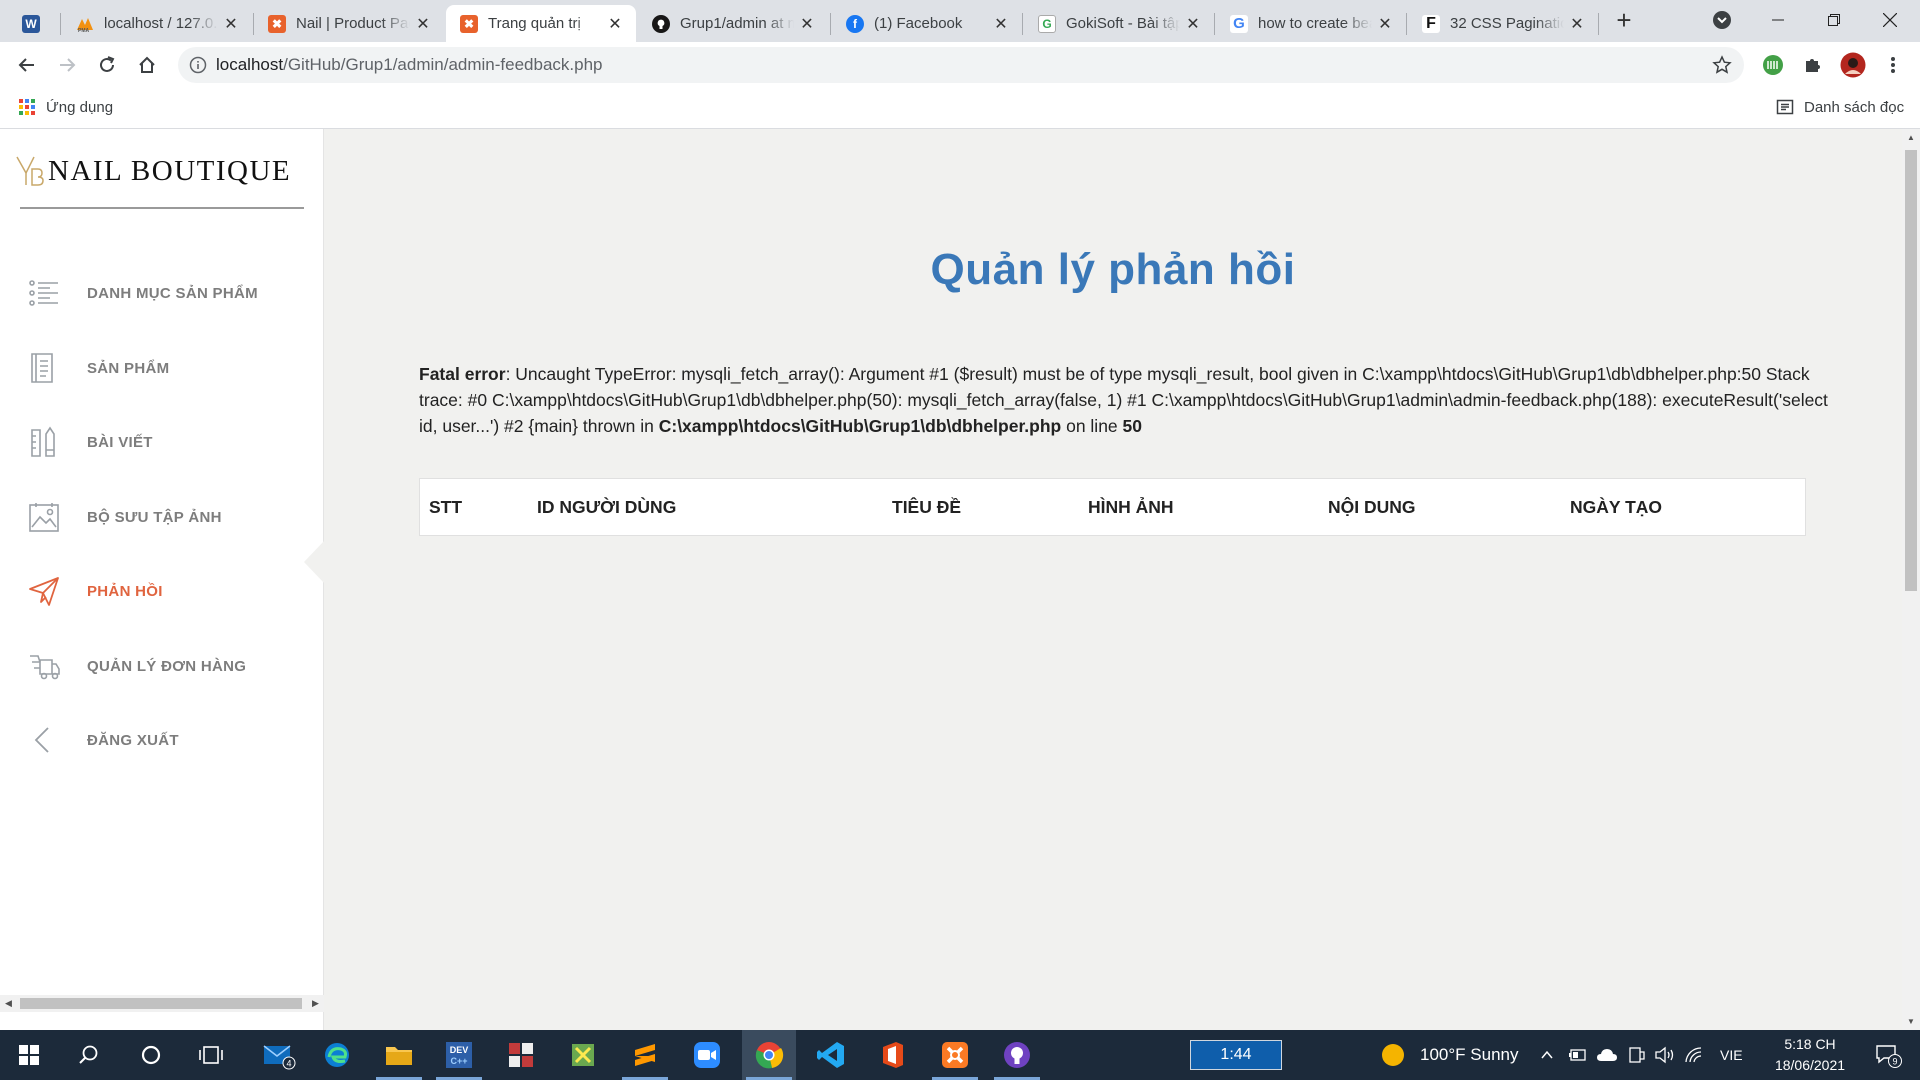  Describe the element at coordinates (1813, 65) in the screenshot. I see `extensions-button` at that location.